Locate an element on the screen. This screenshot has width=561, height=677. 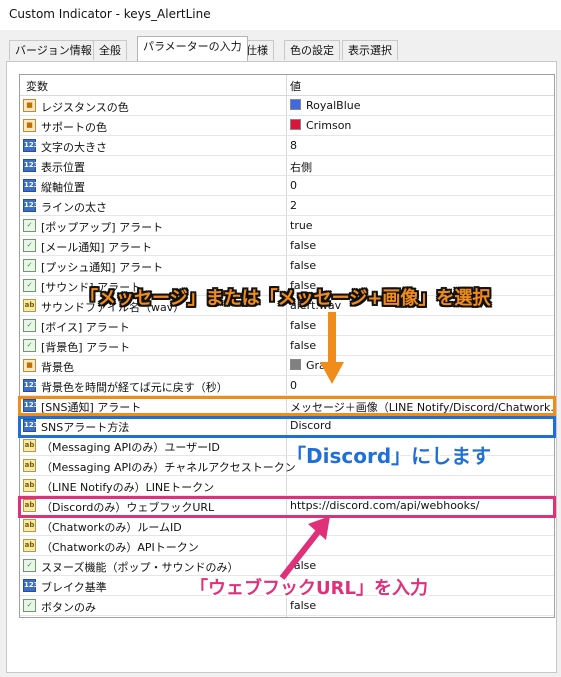
callout-webhook-url: 「ウェブフックURL」を入力 is located at coordinates (309, 588).